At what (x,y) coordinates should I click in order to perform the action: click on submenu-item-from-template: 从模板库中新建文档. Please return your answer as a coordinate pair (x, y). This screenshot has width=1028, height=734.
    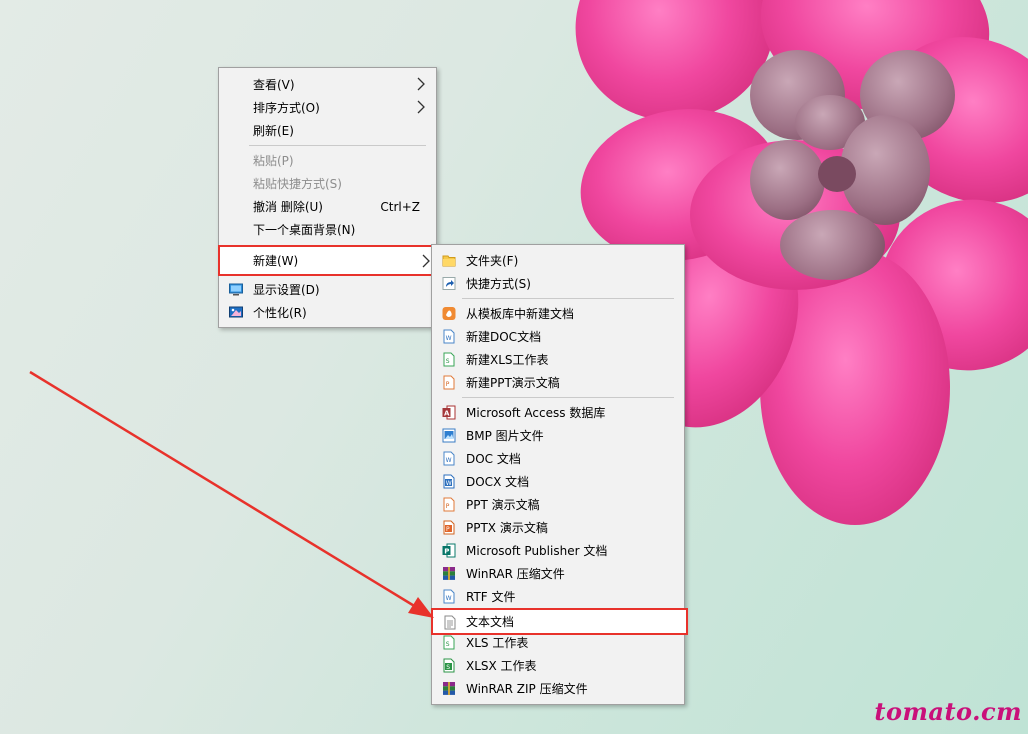
    Looking at the image, I should click on (558, 313).